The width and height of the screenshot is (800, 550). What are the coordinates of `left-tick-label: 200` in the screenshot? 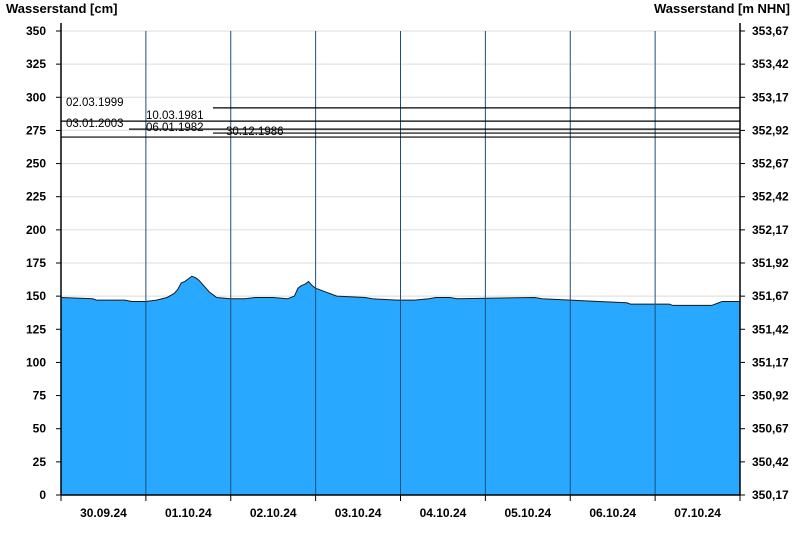 It's located at (36, 230).